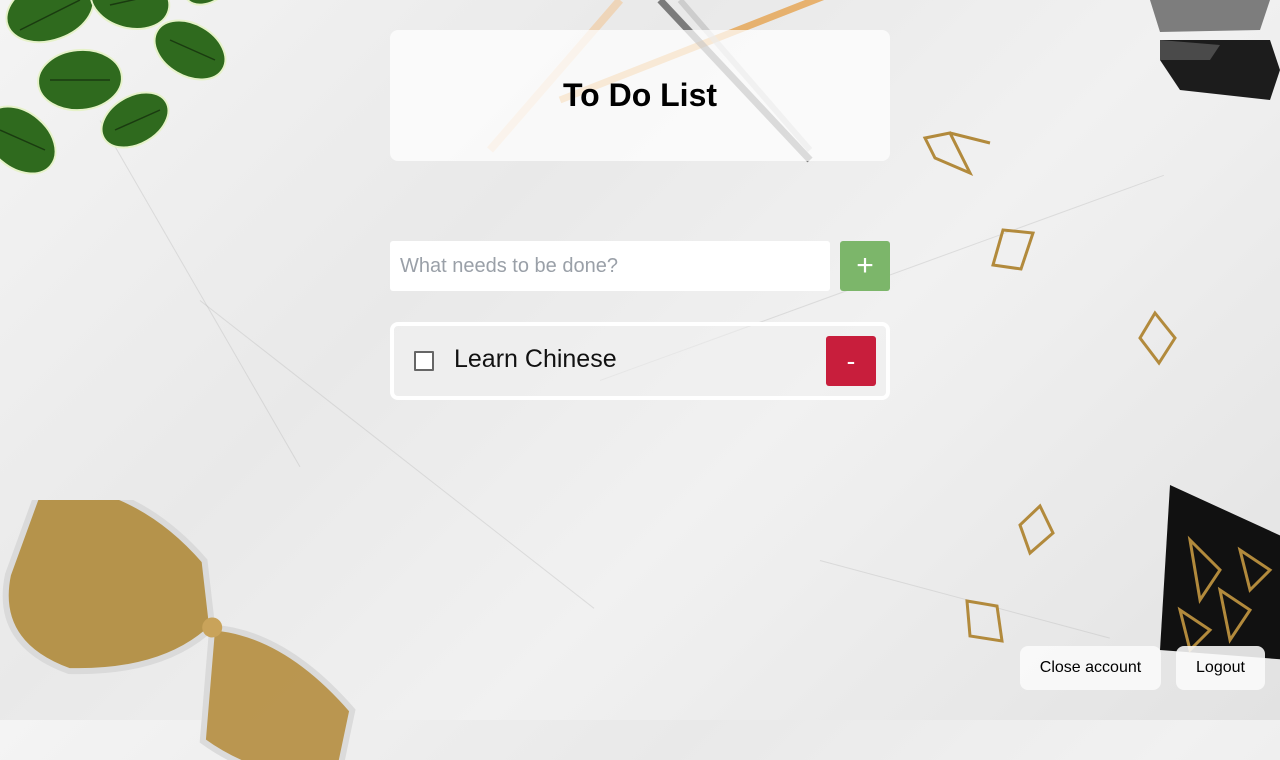 The height and width of the screenshot is (760, 1280). What do you see at coordinates (179, 630) in the screenshot?
I see `hourglass-decoration` at bounding box center [179, 630].